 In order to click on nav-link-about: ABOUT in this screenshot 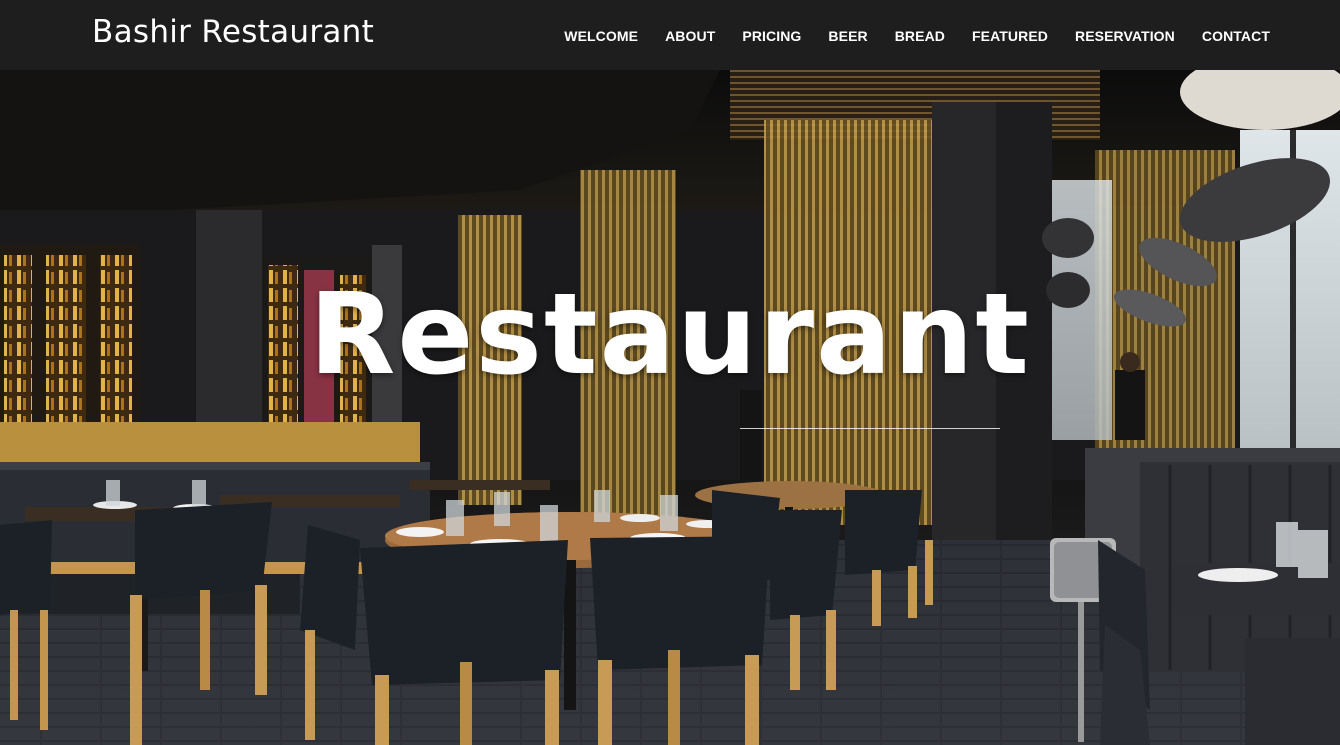, I will do `click(690, 36)`.